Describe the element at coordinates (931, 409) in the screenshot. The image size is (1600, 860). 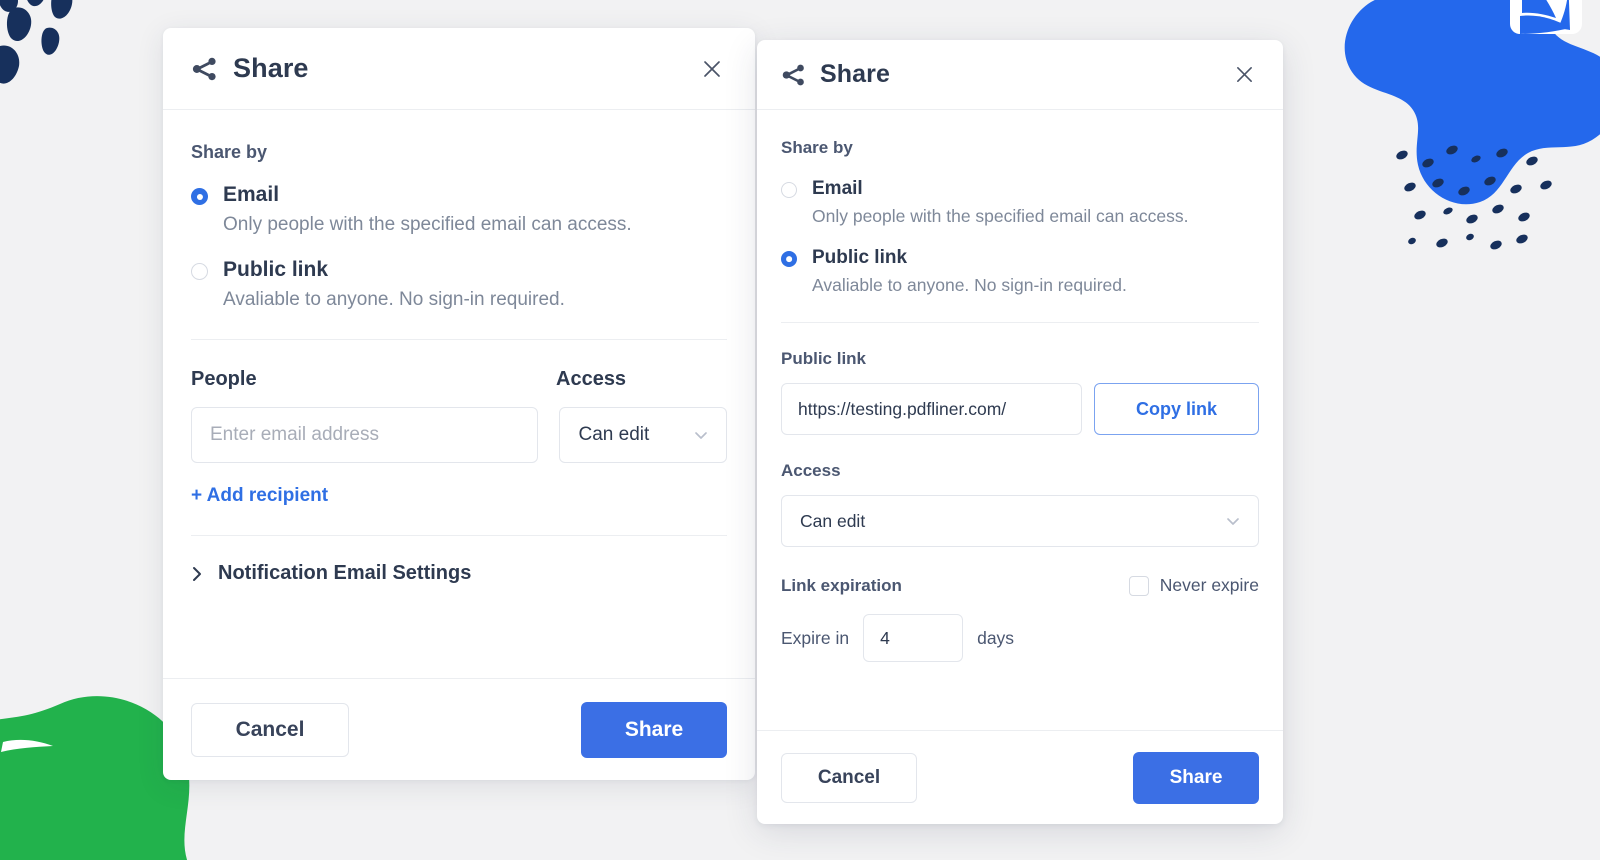
I see `public-link-input` at that location.